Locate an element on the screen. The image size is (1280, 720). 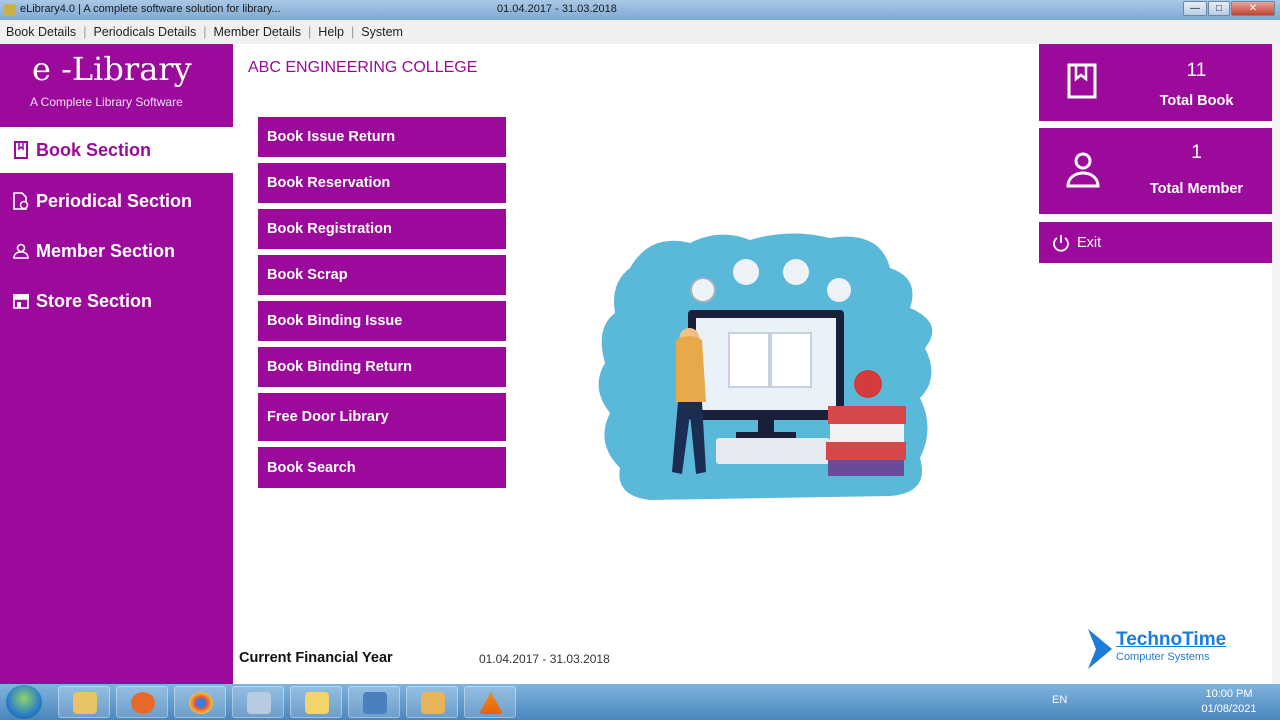
book-binding-return-button: Book Binding Return is located at coordinates (382, 367).